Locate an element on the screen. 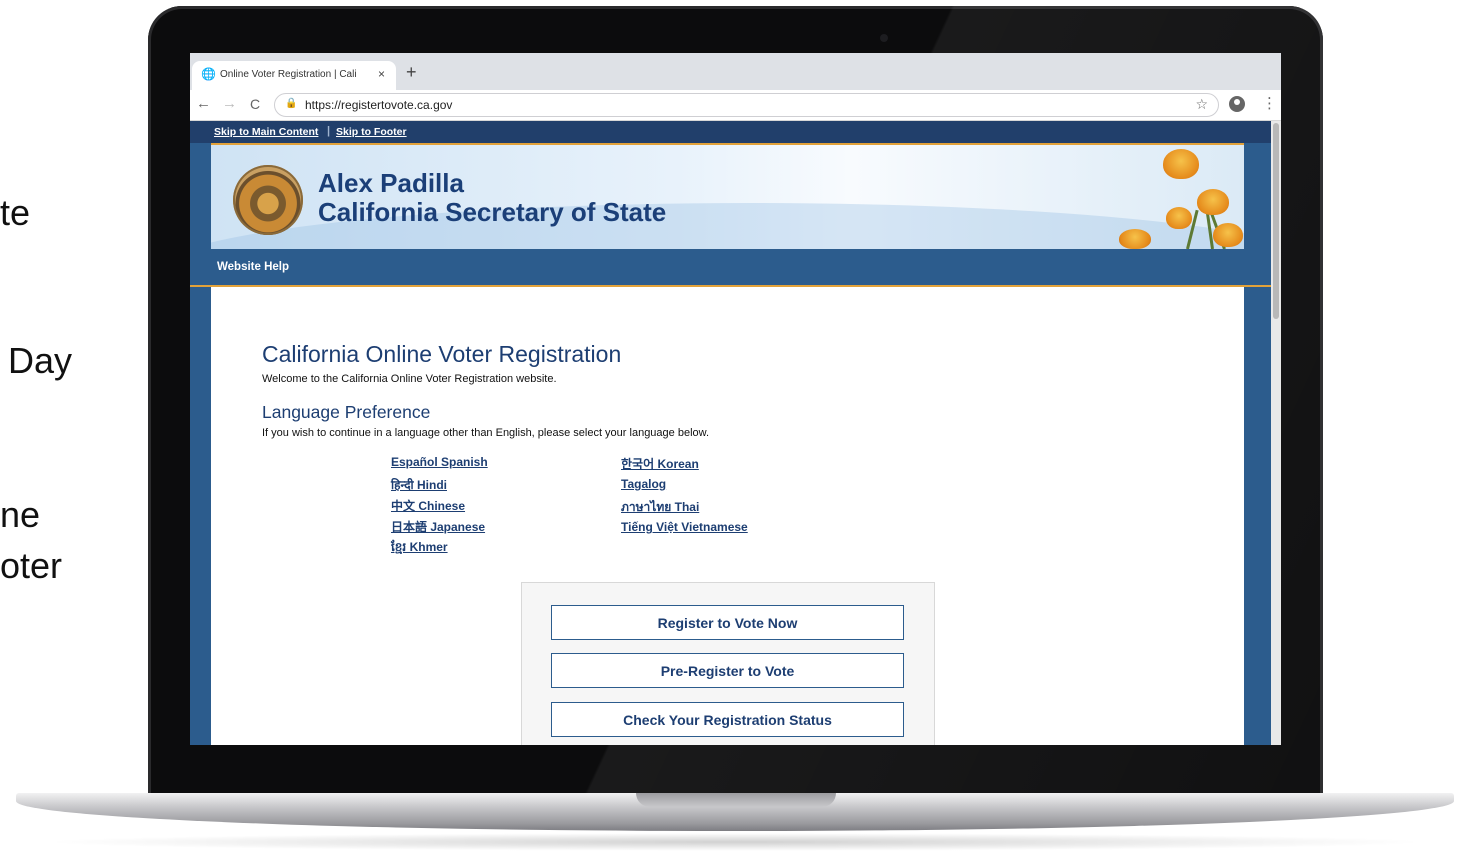 This screenshot has width=1465, height=865. lock-icon: 🔒 is located at coordinates (291, 103).